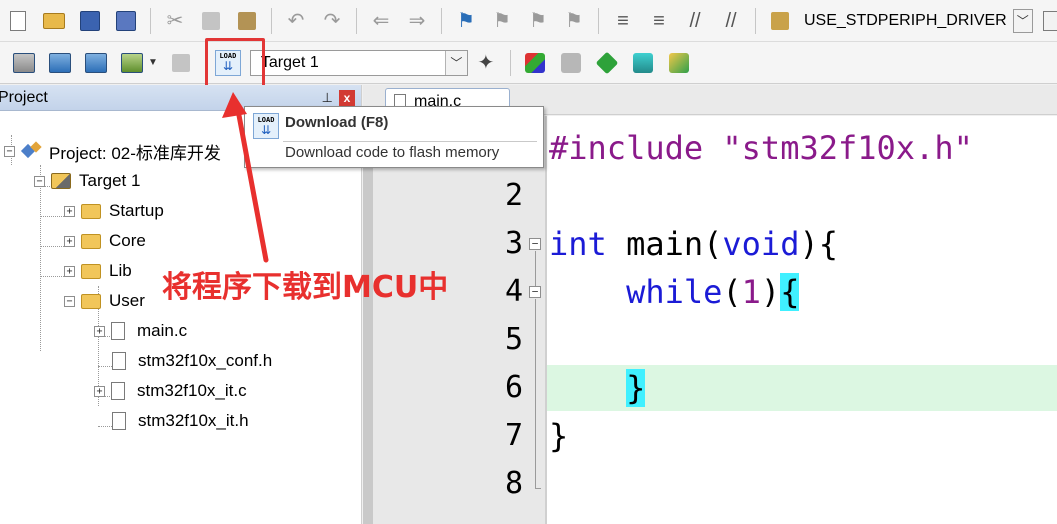 The height and width of the screenshot is (524, 1057). What do you see at coordinates (96, 63) in the screenshot?
I see `rebuild-icon` at bounding box center [96, 63].